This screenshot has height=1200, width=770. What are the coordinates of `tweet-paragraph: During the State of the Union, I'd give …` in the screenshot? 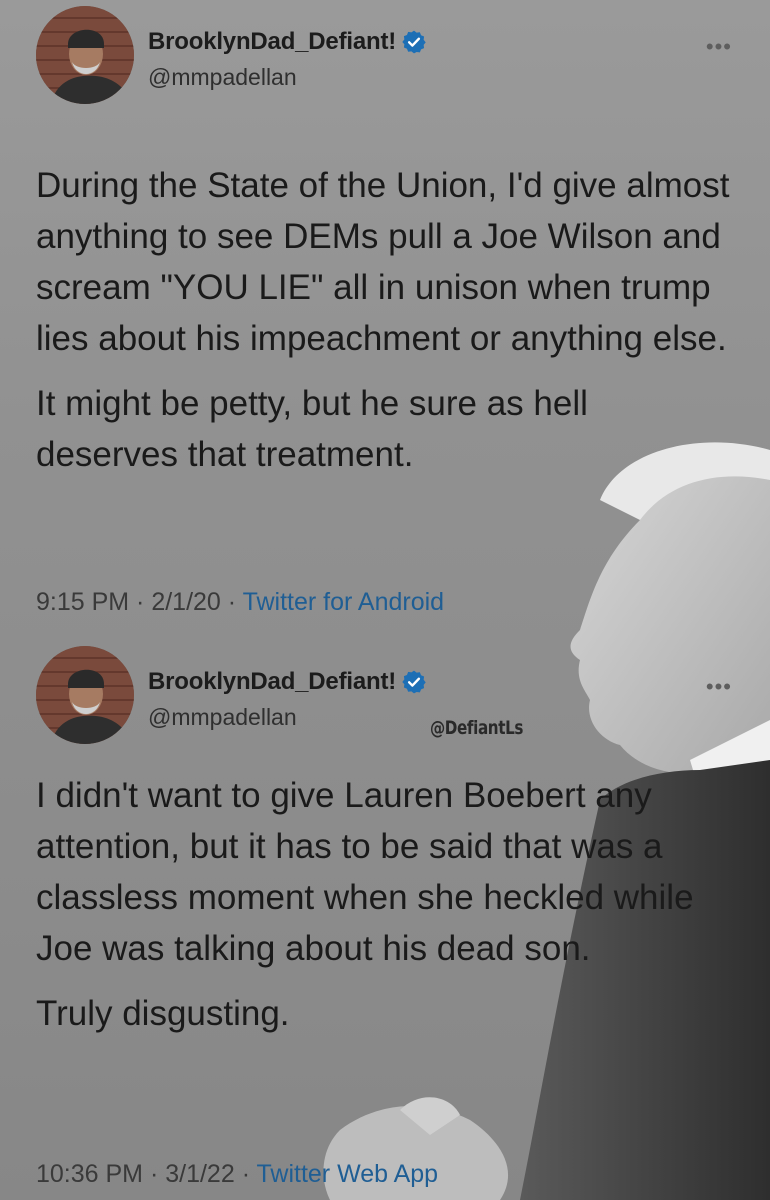 It's located at (383, 262).